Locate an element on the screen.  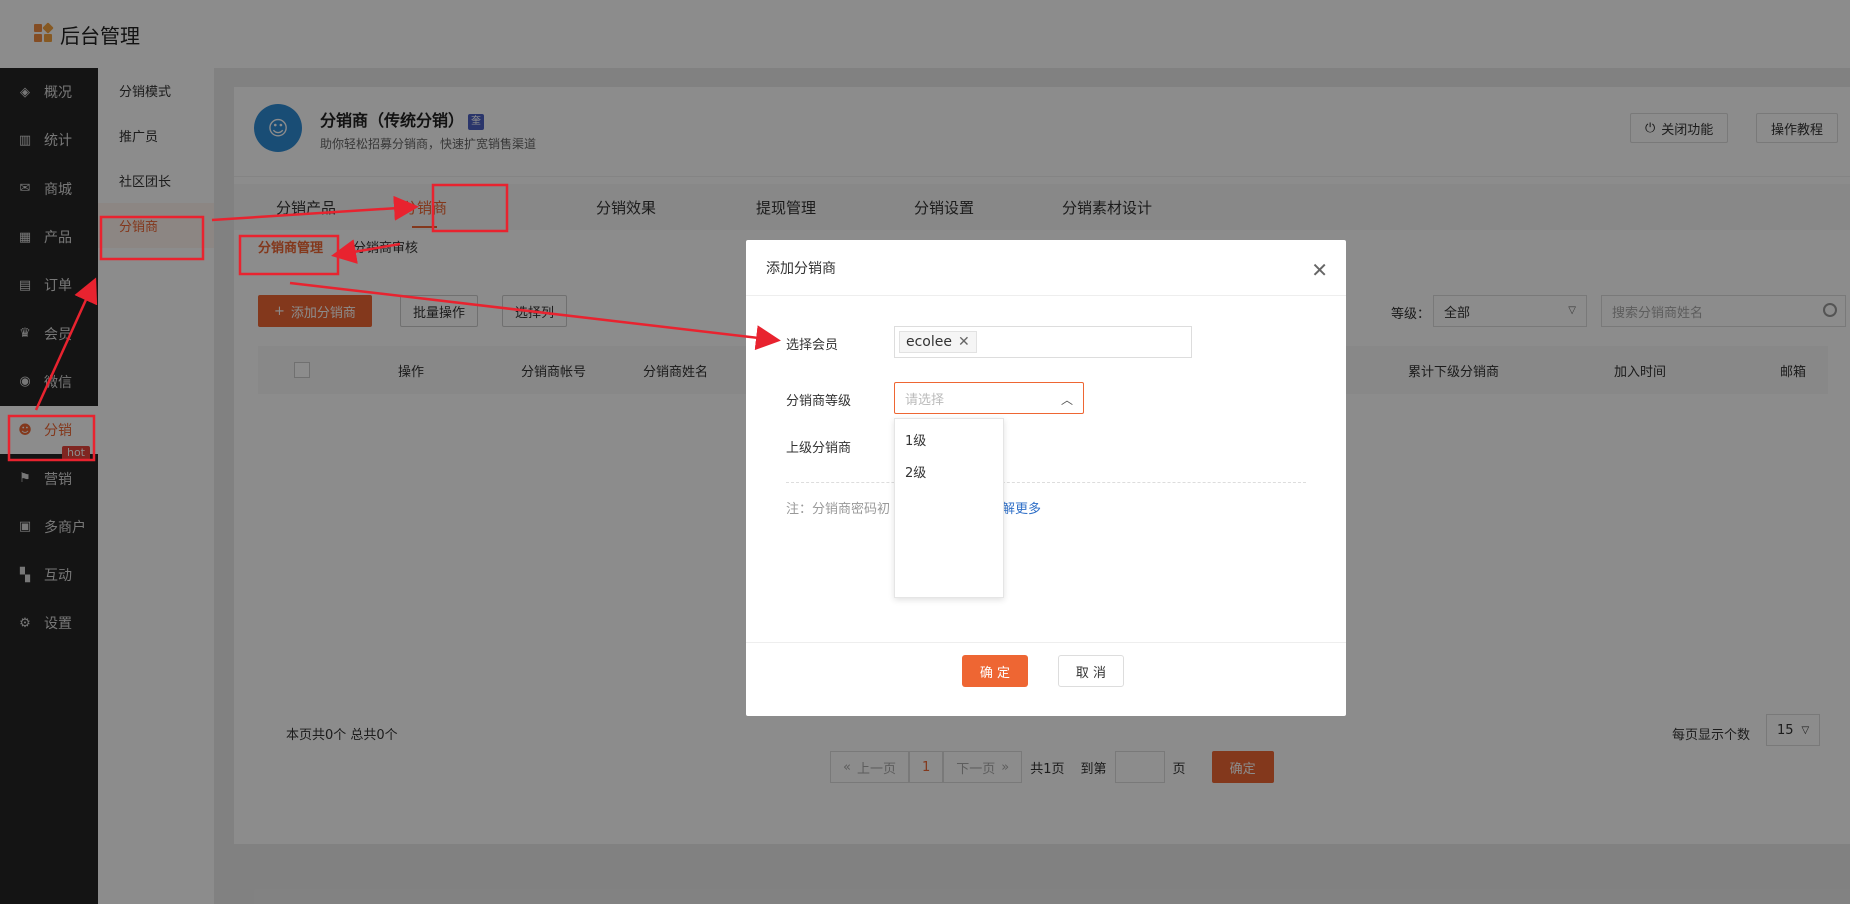
dialog-title: 添加分销商 is located at coordinates (1046, 268).